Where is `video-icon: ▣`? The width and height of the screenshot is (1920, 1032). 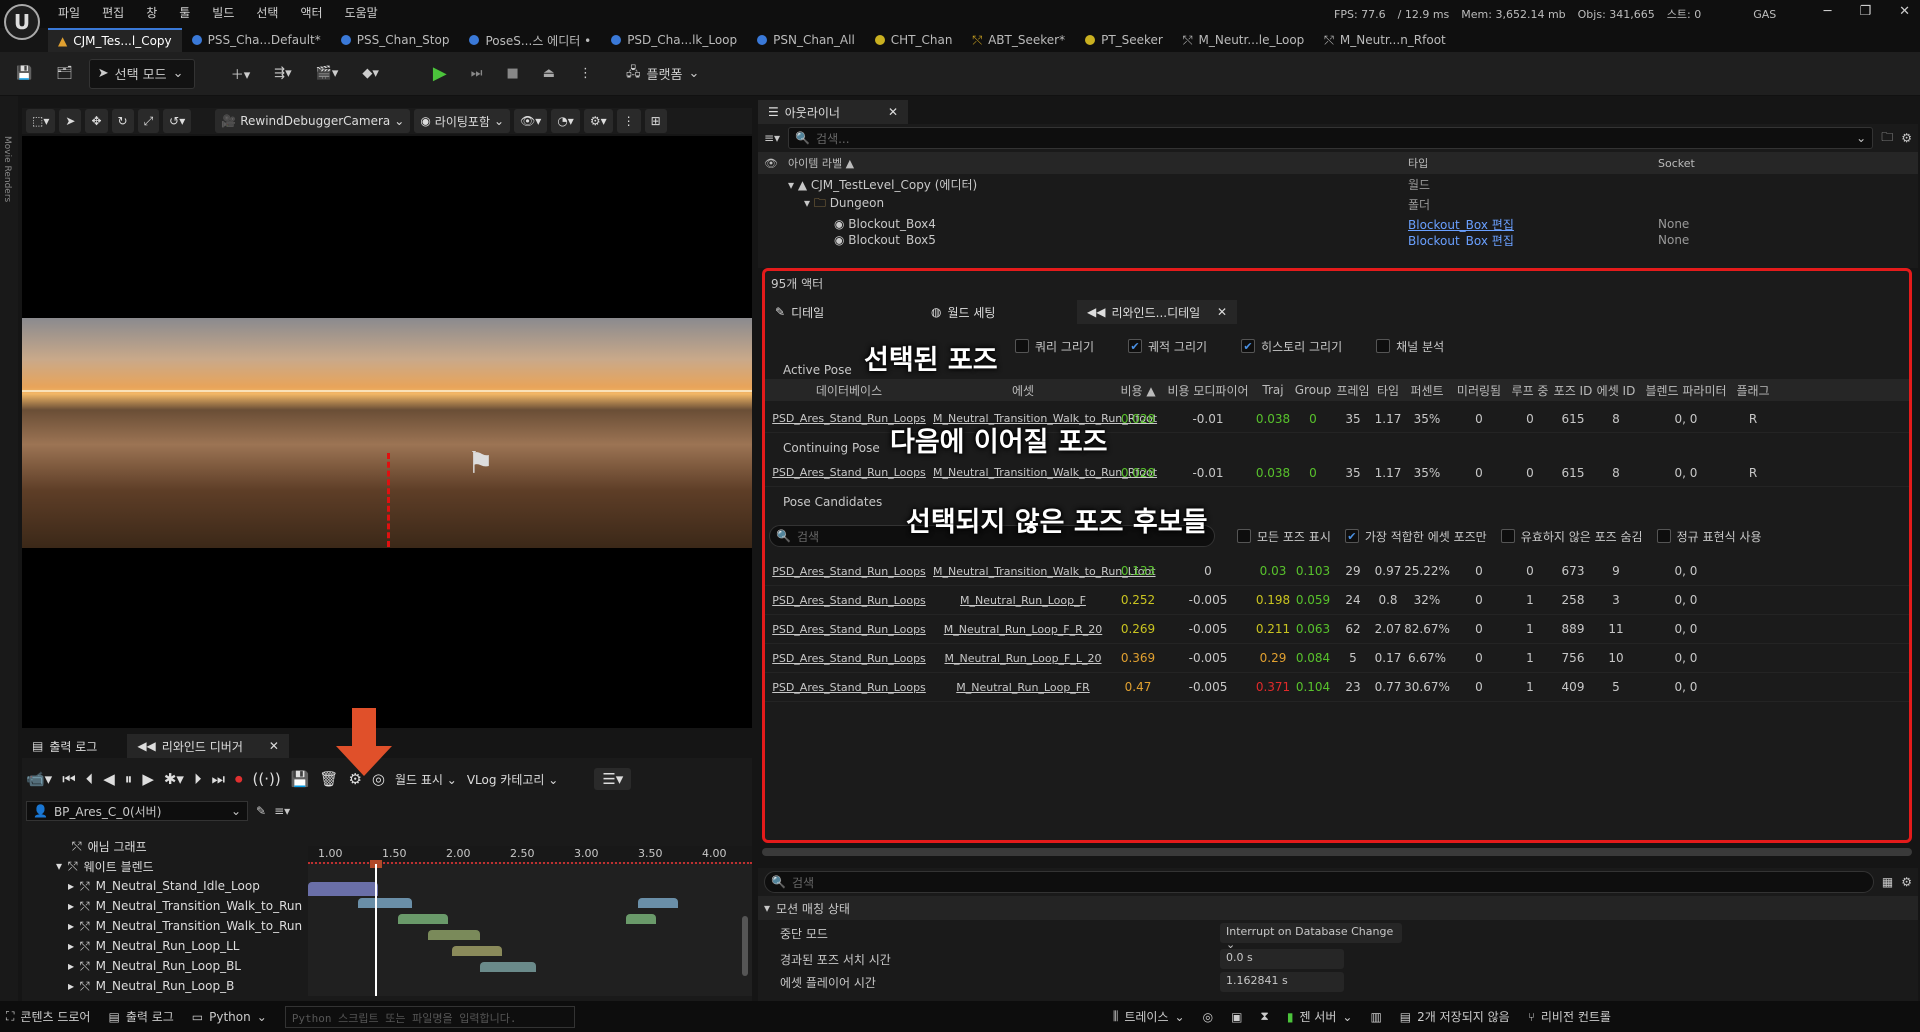 video-icon: ▣ is located at coordinates (1236, 1017).